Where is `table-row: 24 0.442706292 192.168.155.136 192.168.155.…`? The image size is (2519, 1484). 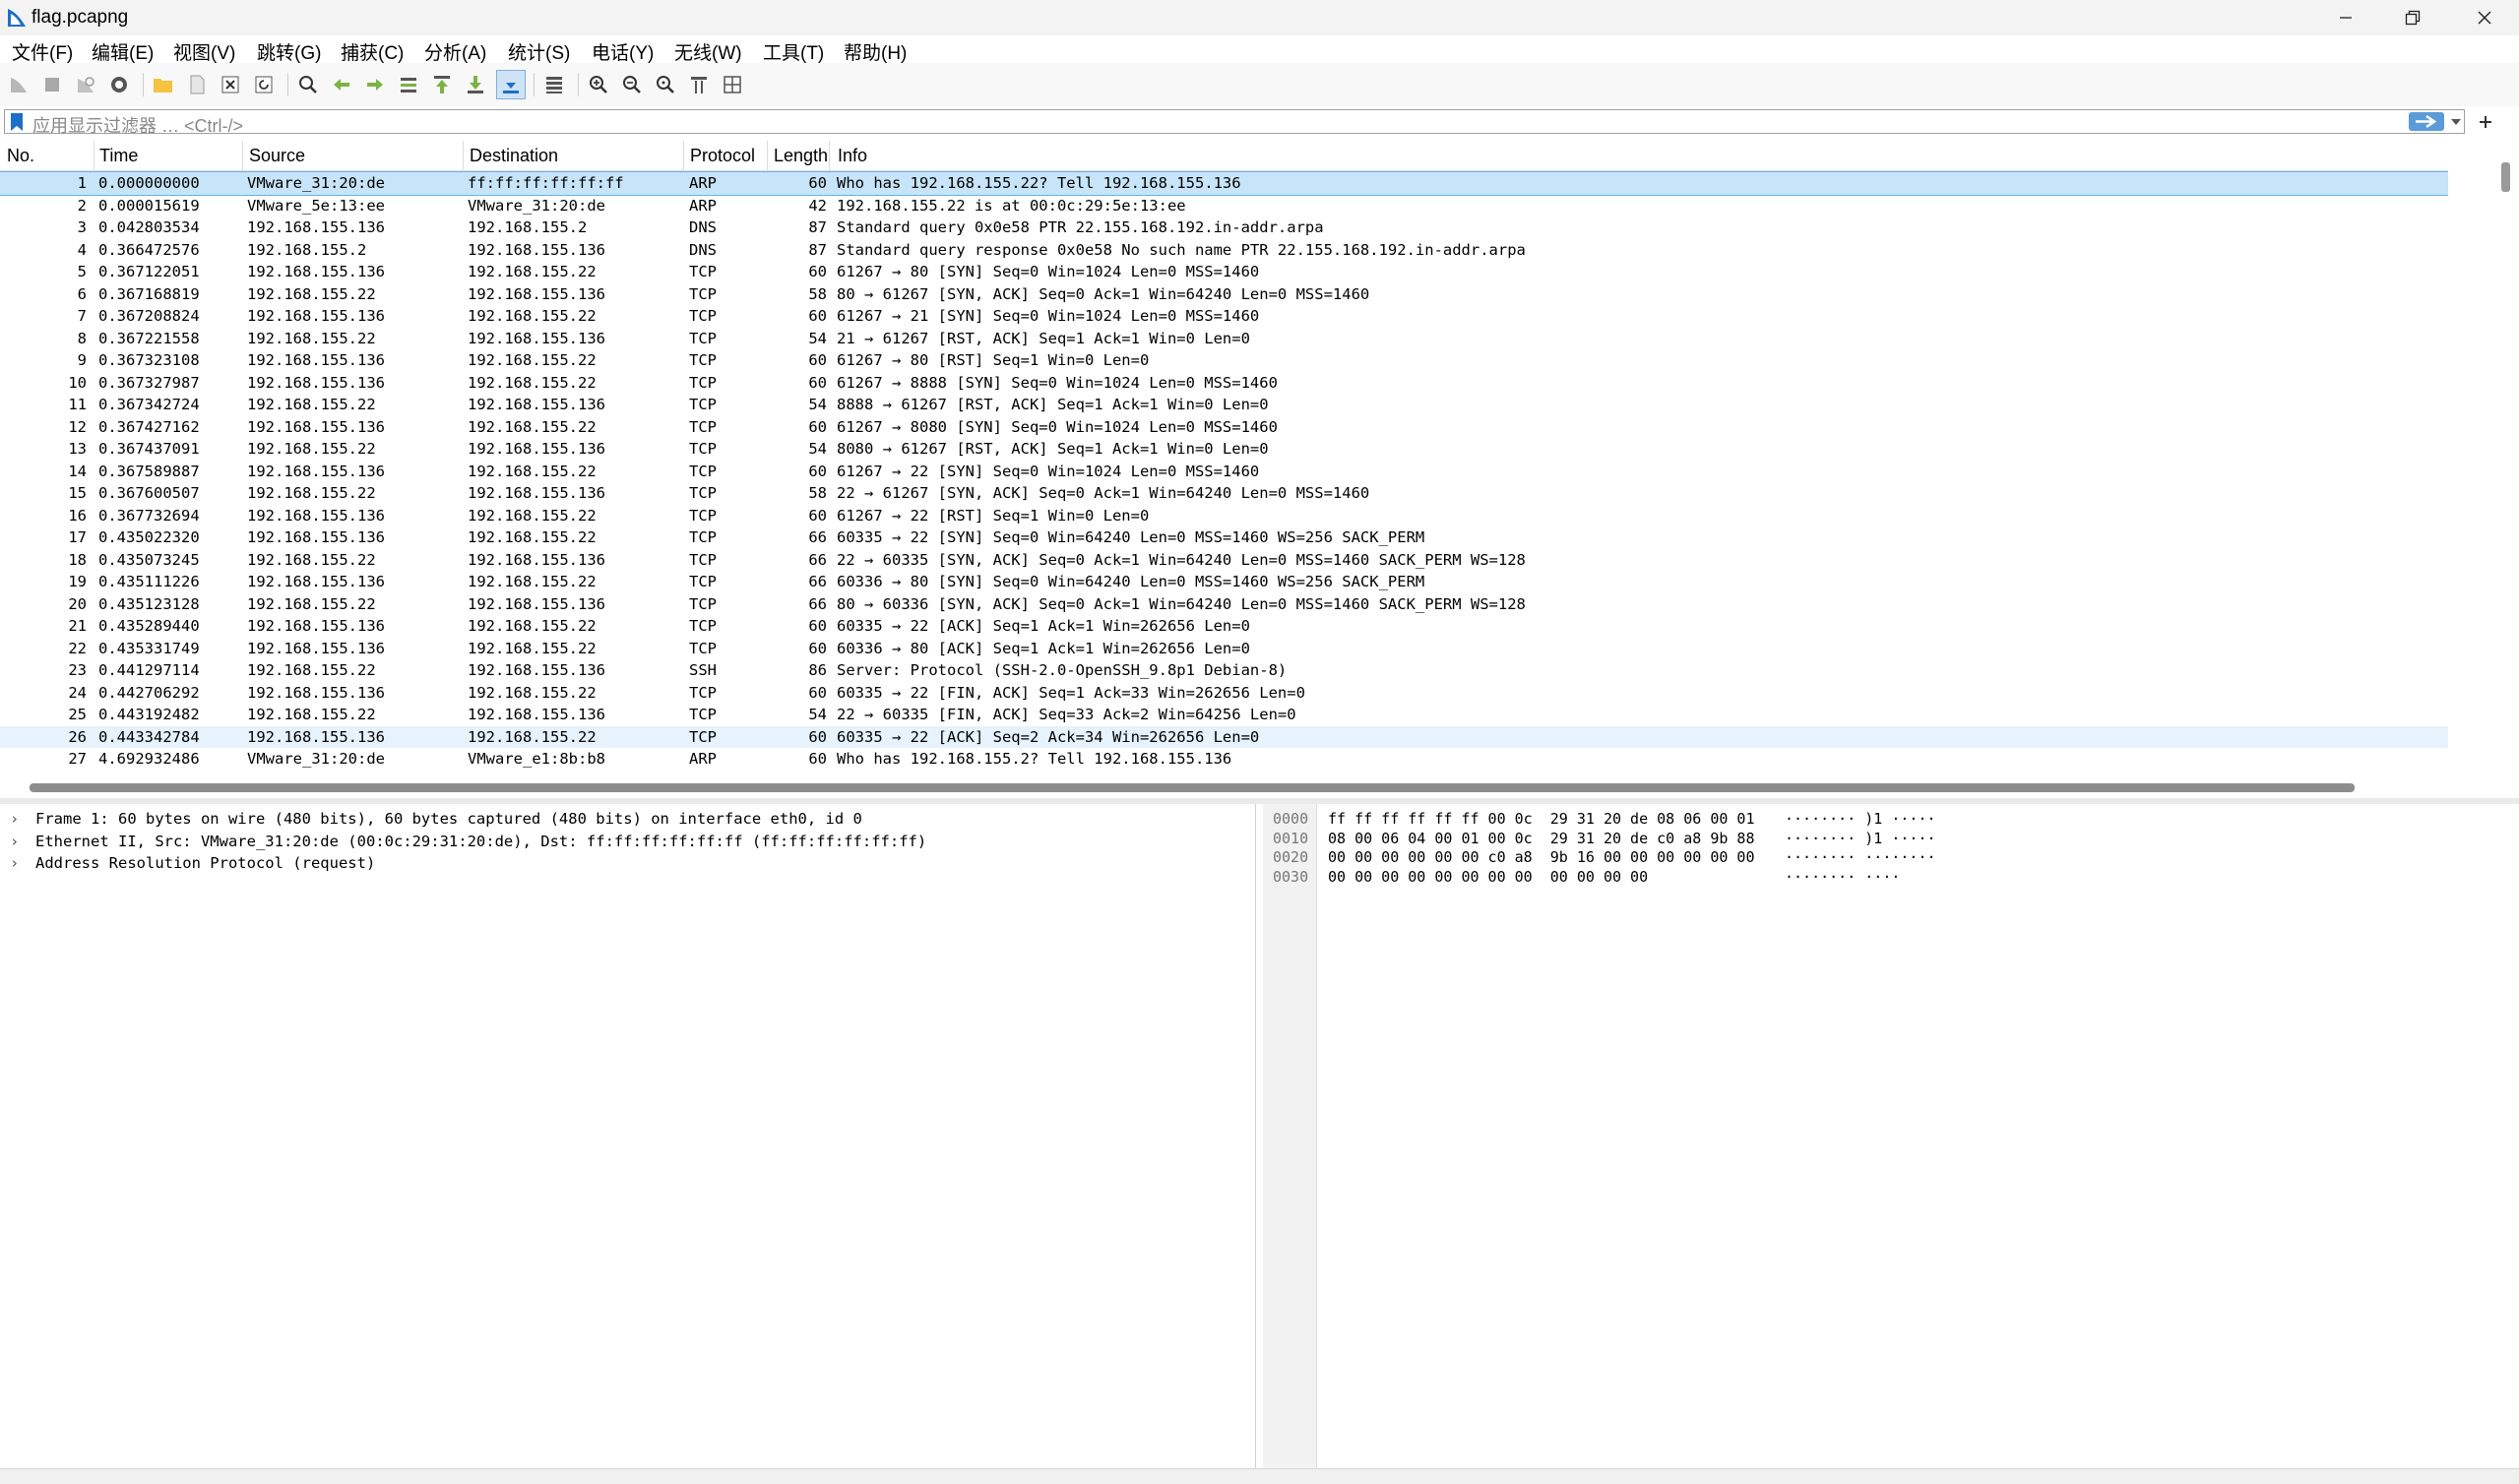 table-row: 24 0.442706292 192.168.155.136 192.168.155.… is located at coordinates (1224, 694).